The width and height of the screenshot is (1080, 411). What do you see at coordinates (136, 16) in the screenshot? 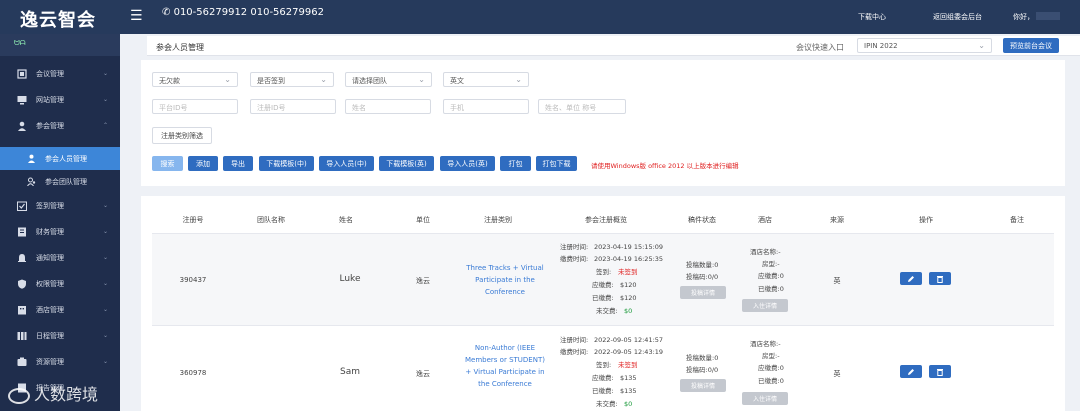
I see `hamburger-icon: ☰` at bounding box center [136, 16].